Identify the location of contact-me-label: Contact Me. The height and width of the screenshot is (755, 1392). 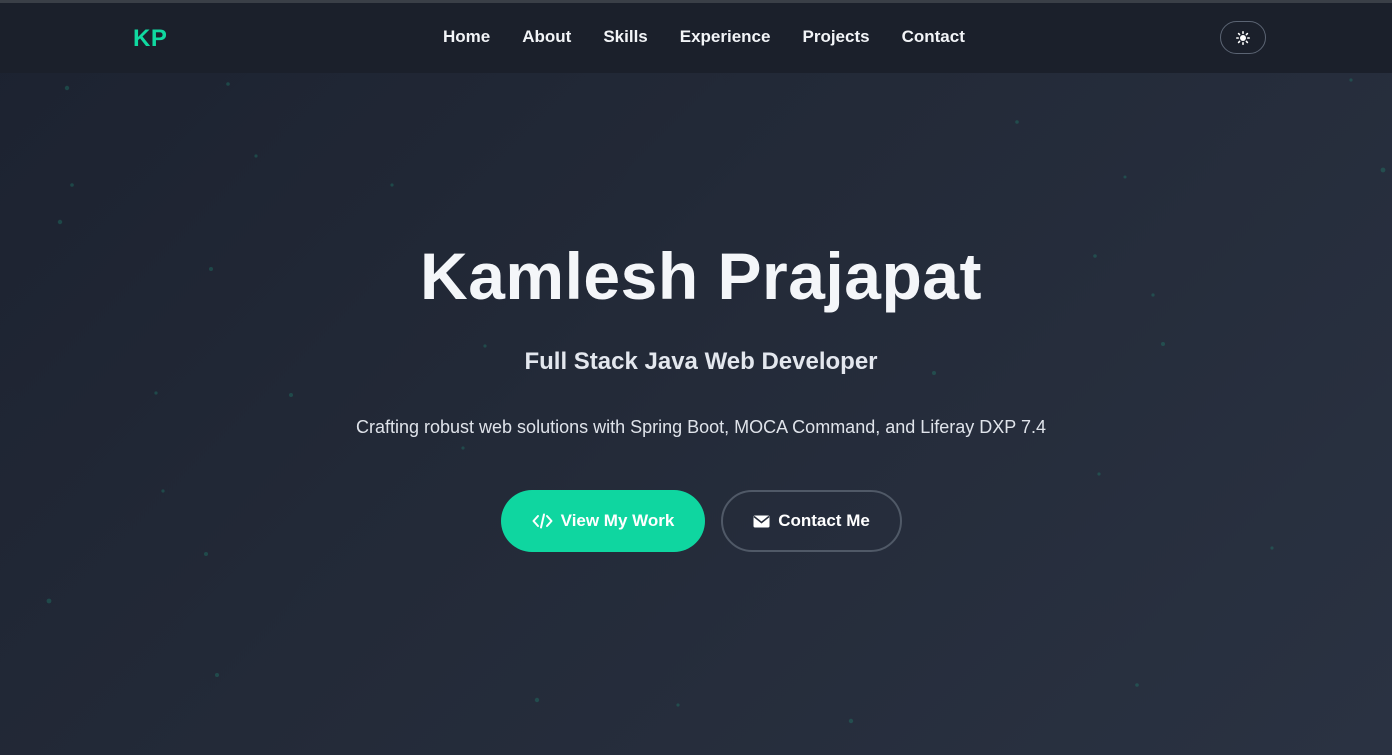
(824, 520).